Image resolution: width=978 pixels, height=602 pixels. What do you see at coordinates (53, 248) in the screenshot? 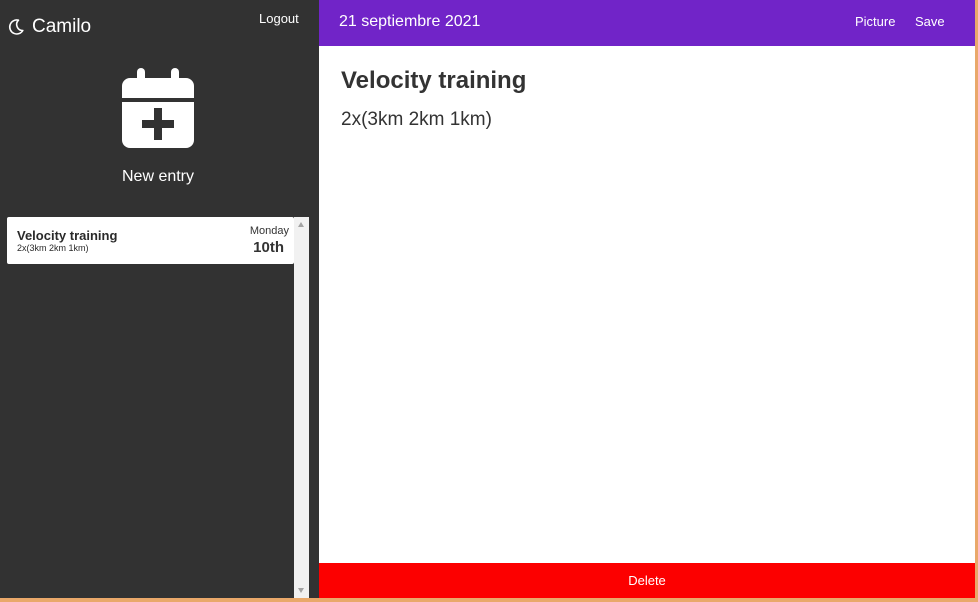
I see `entry-subtitle: 2x(3km 2km 1km)` at bounding box center [53, 248].